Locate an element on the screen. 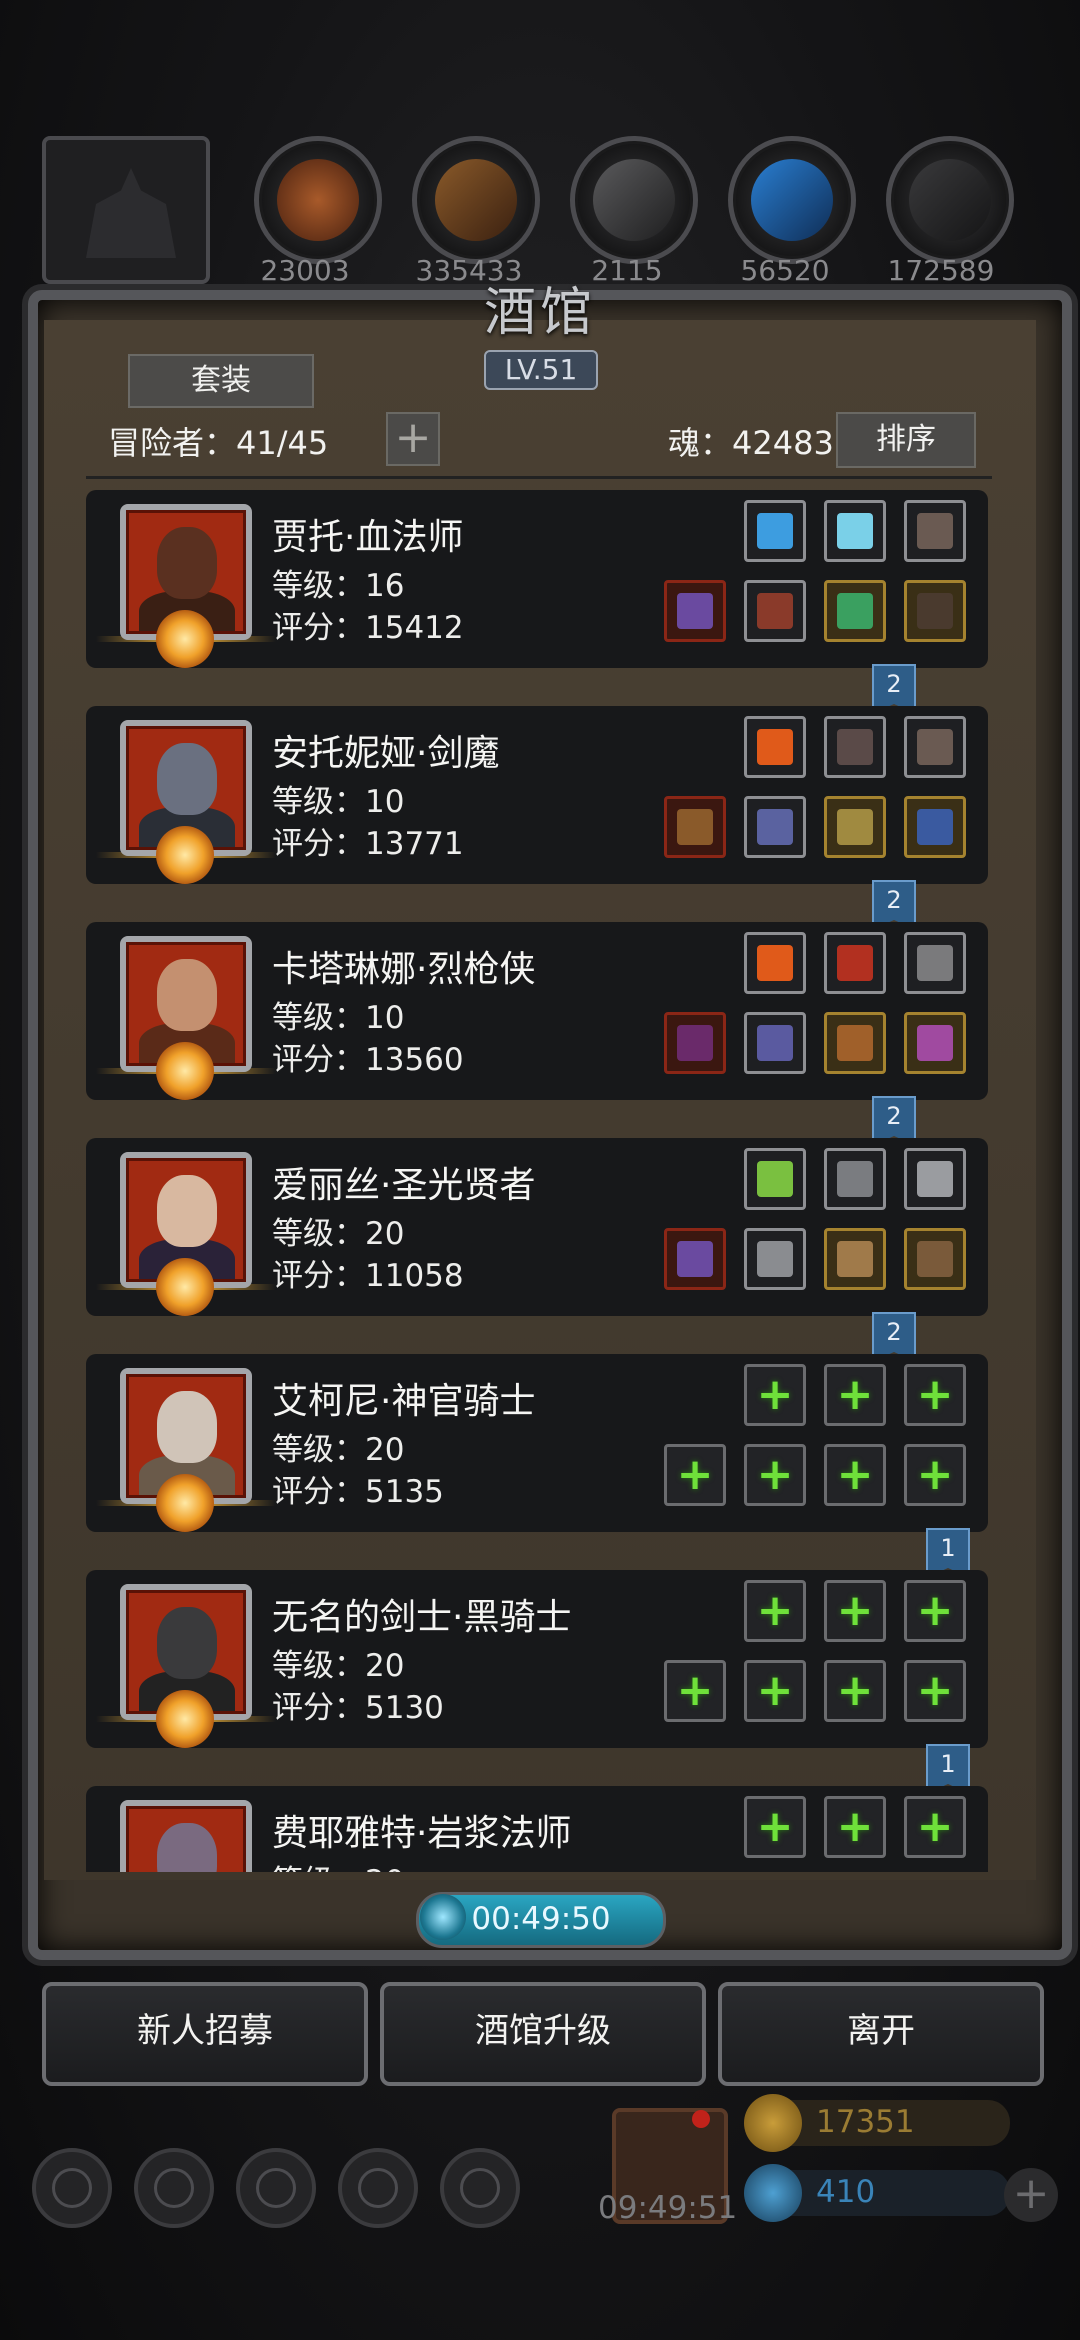  adventurer-count: 冒险者：41/45 is located at coordinates (218, 443).